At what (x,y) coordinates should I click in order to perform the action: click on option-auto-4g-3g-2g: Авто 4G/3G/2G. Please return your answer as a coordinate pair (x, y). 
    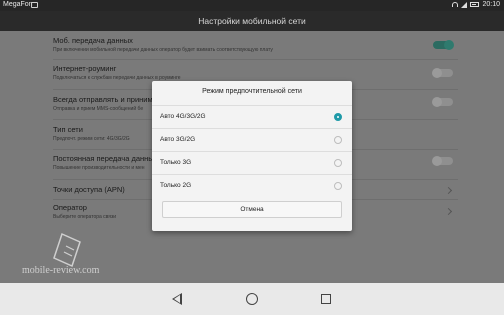
    Looking at the image, I should click on (252, 117).